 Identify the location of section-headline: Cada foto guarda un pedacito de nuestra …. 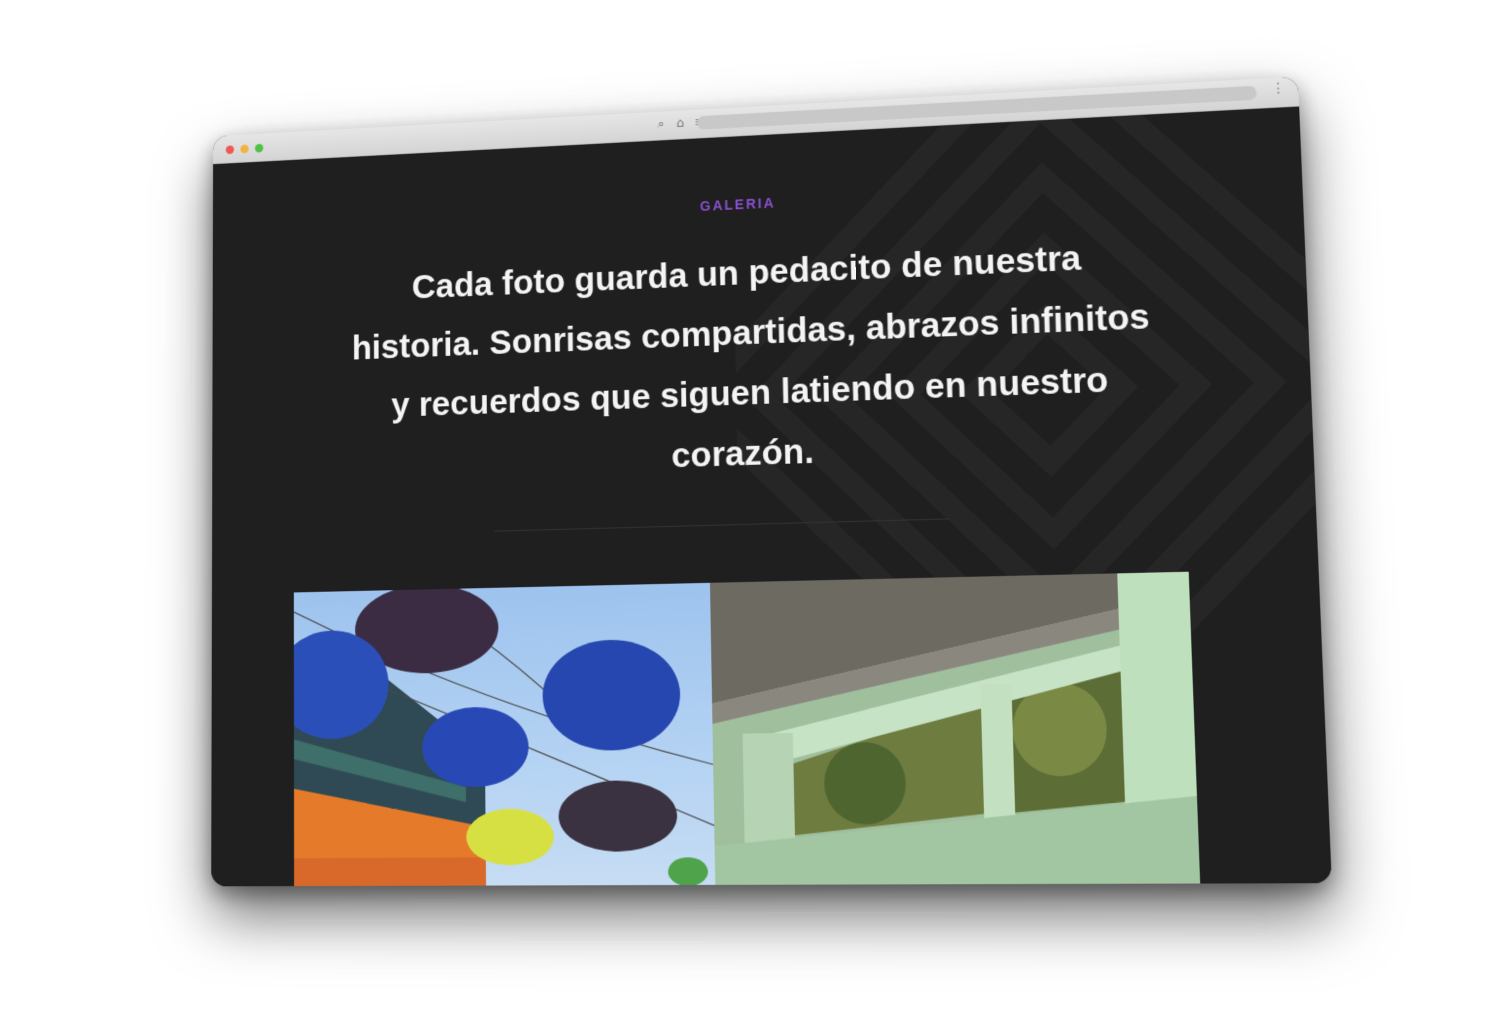
(751, 357).